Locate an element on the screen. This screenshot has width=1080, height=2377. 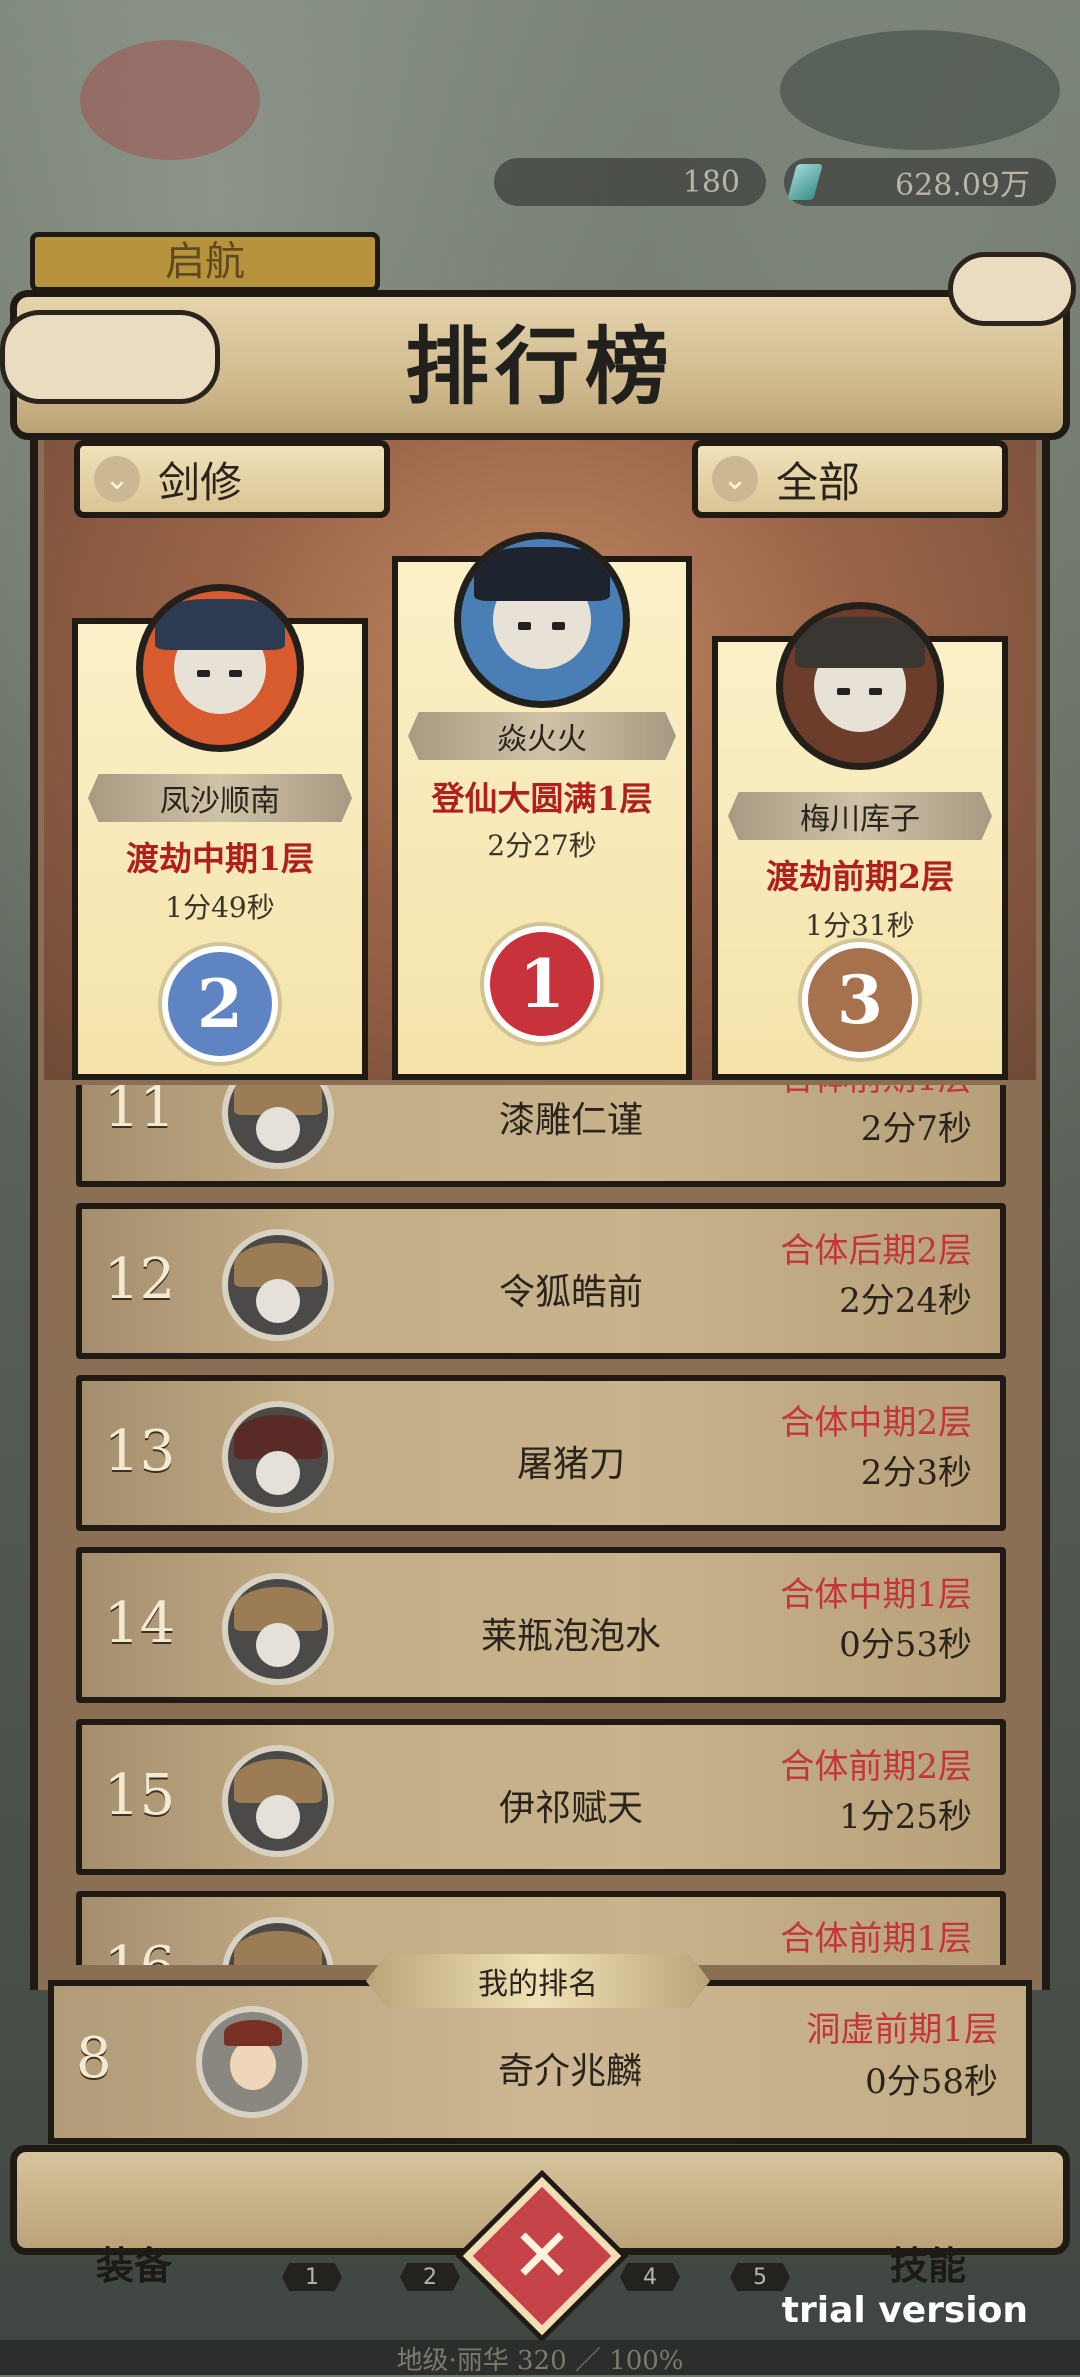
page-1: 1 is located at coordinates (312, 2277).